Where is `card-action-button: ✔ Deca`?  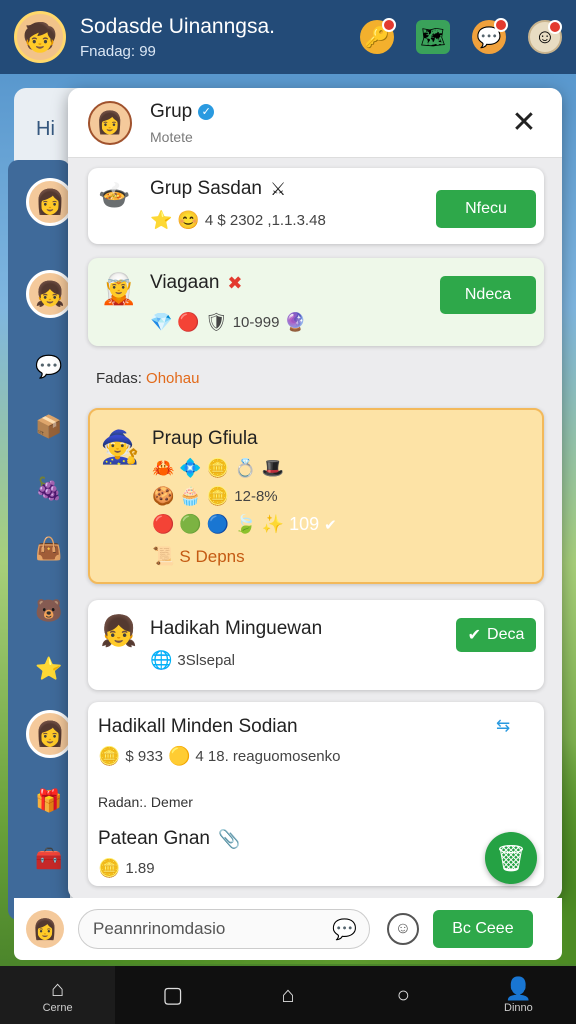 card-action-button: ✔ Deca is located at coordinates (496, 635).